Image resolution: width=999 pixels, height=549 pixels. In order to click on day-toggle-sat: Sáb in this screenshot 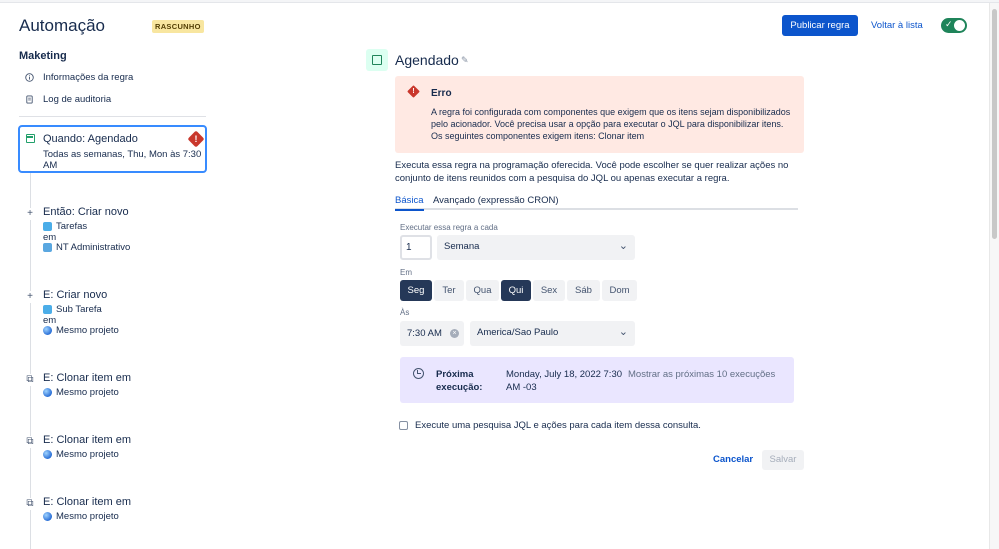, I will do `click(583, 290)`.